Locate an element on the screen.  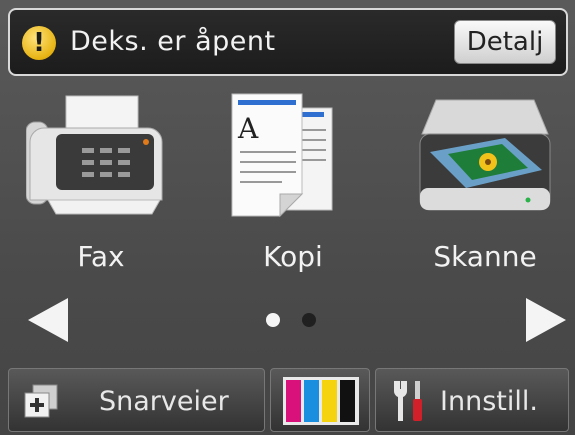
settings-label: Innstill. is located at coordinates (489, 401).